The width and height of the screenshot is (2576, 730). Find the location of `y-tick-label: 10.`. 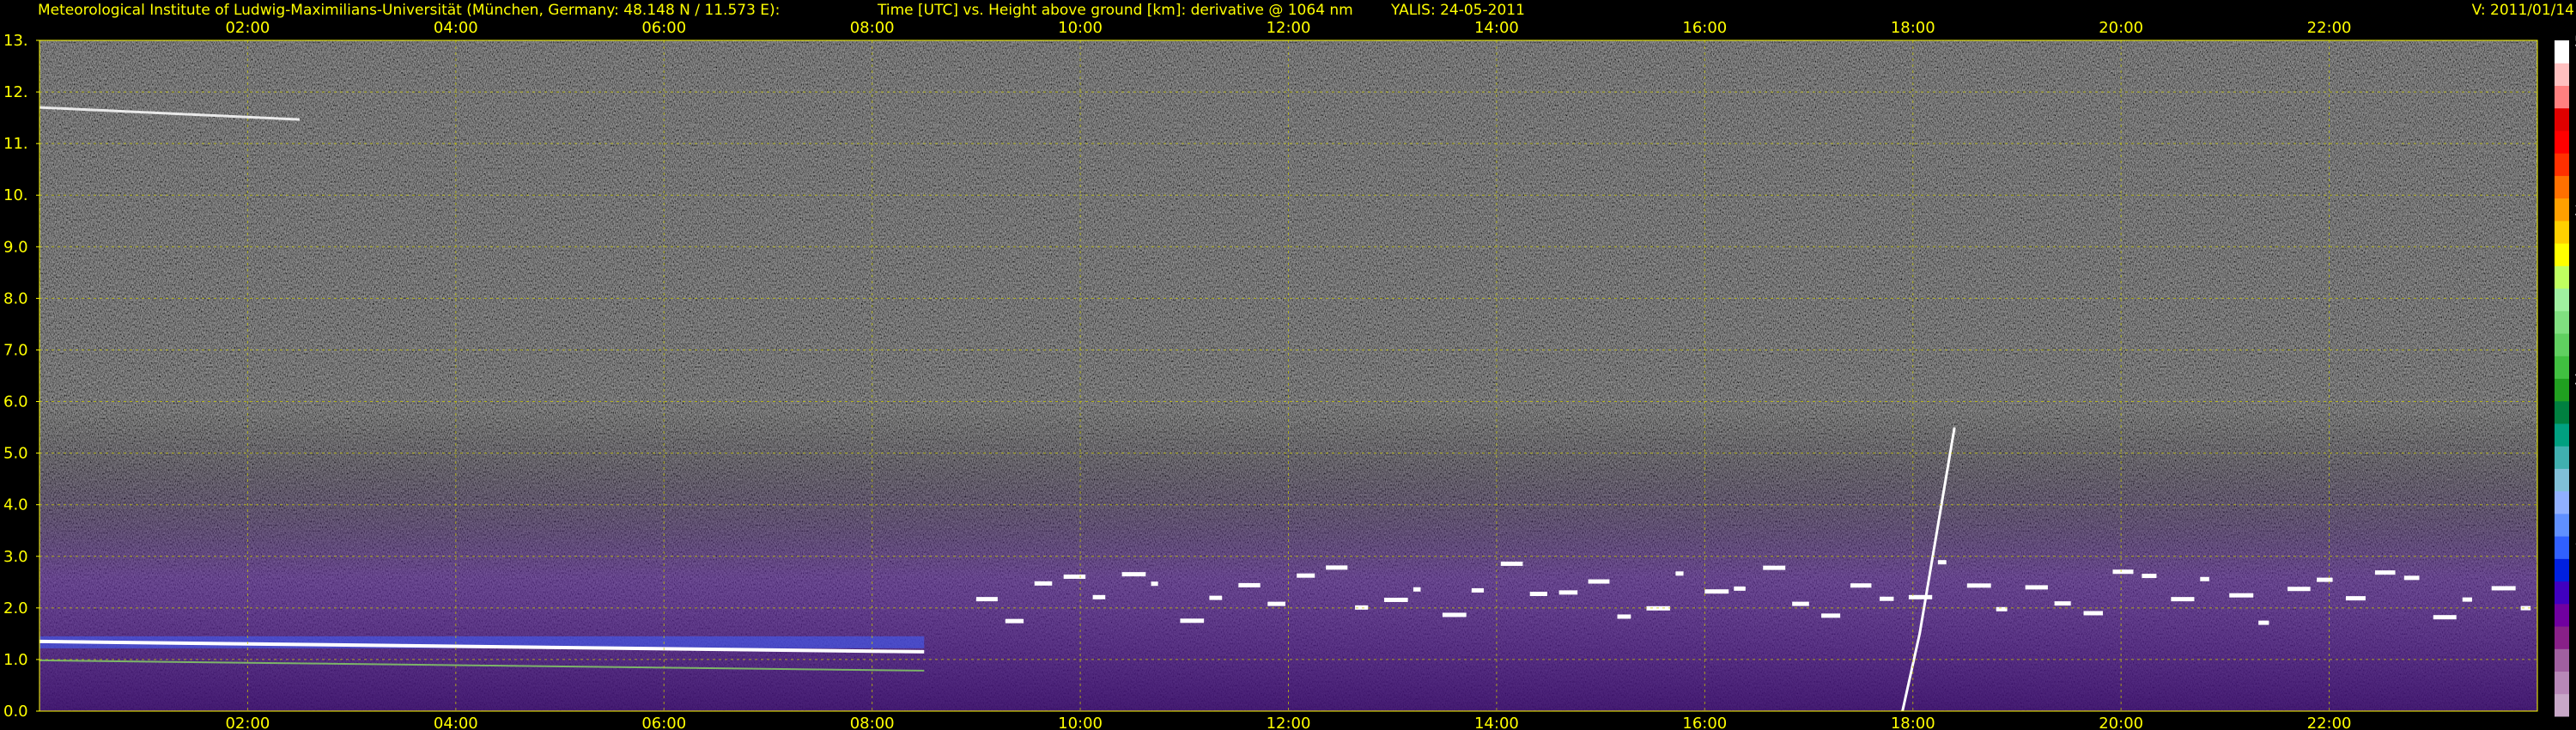

y-tick-label: 10. is located at coordinates (15, 195).